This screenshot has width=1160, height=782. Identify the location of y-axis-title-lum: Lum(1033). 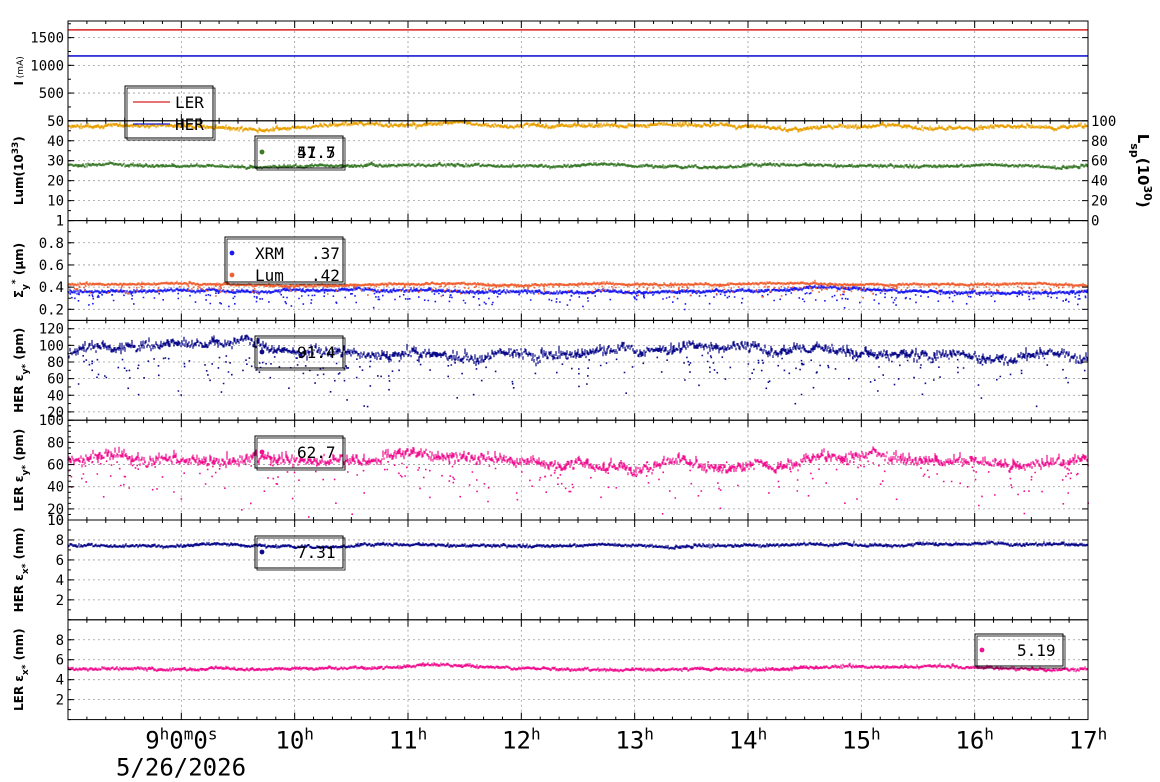
(18, 170).